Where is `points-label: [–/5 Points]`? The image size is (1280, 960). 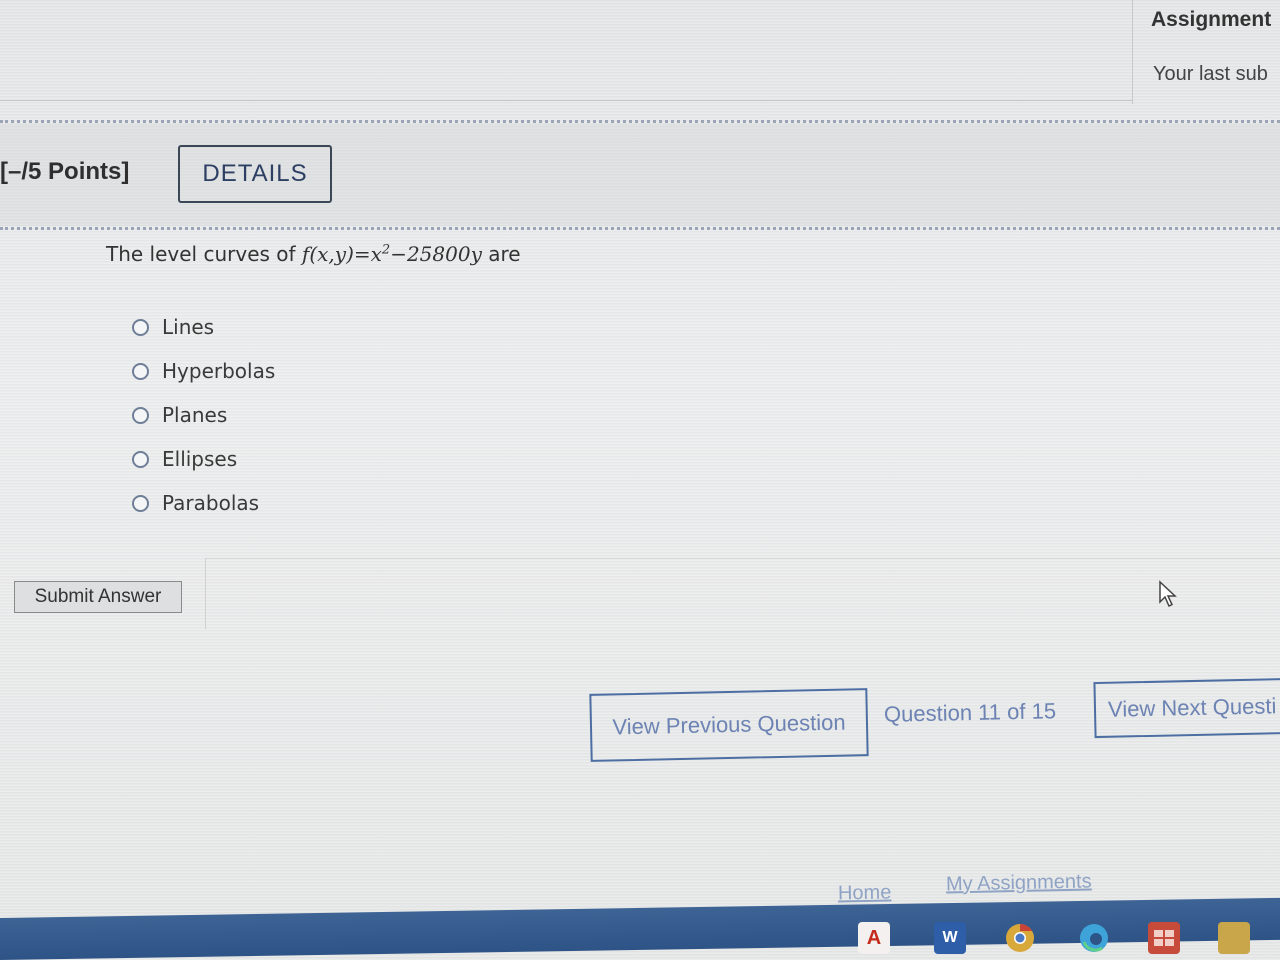 points-label: [–/5 Points] is located at coordinates (65, 171).